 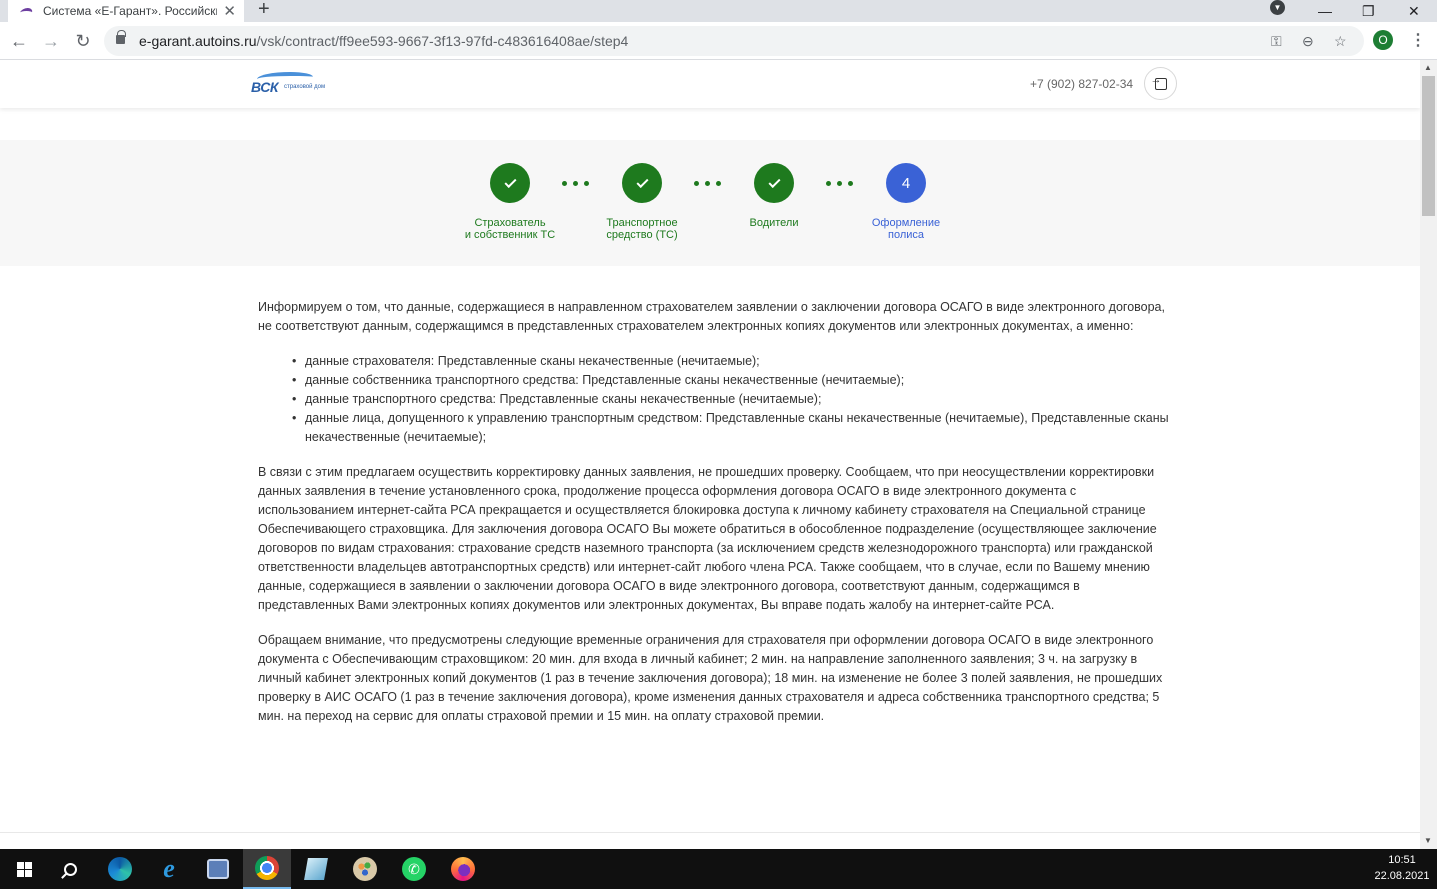 I want to click on tab-close-icon: ✕, so click(x=229, y=11).